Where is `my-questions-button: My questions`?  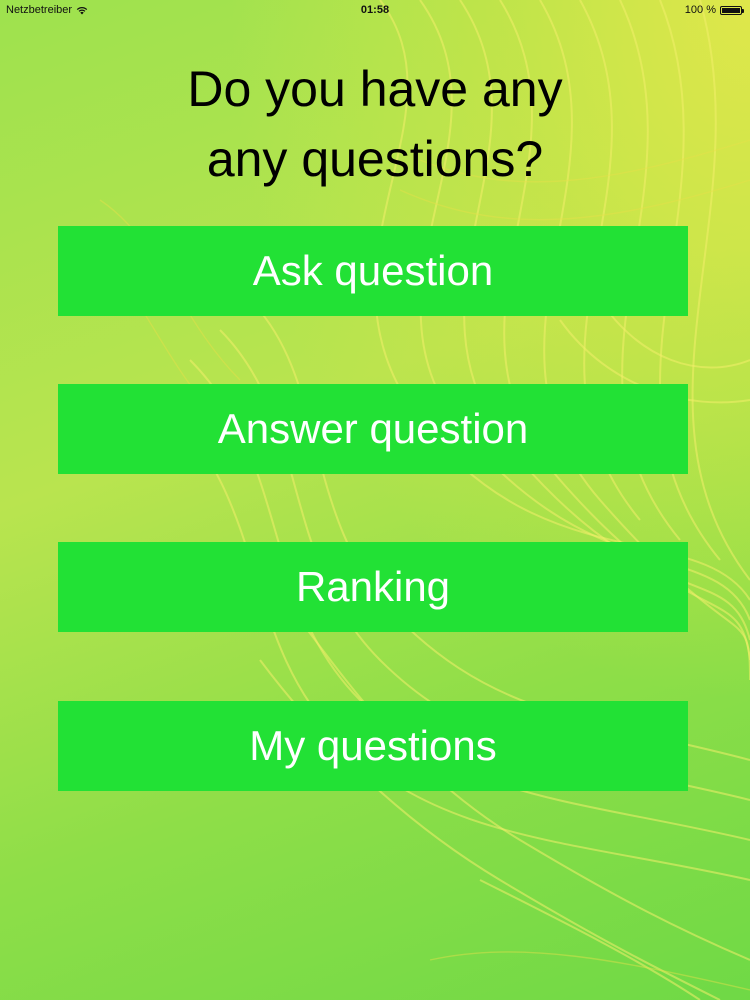 my-questions-button: My questions is located at coordinates (373, 746).